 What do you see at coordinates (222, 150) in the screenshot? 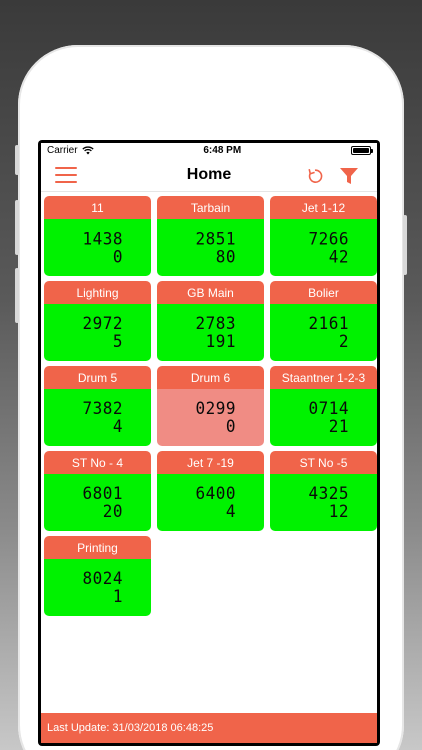
I see `status-time: 6:48 PM` at bounding box center [222, 150].